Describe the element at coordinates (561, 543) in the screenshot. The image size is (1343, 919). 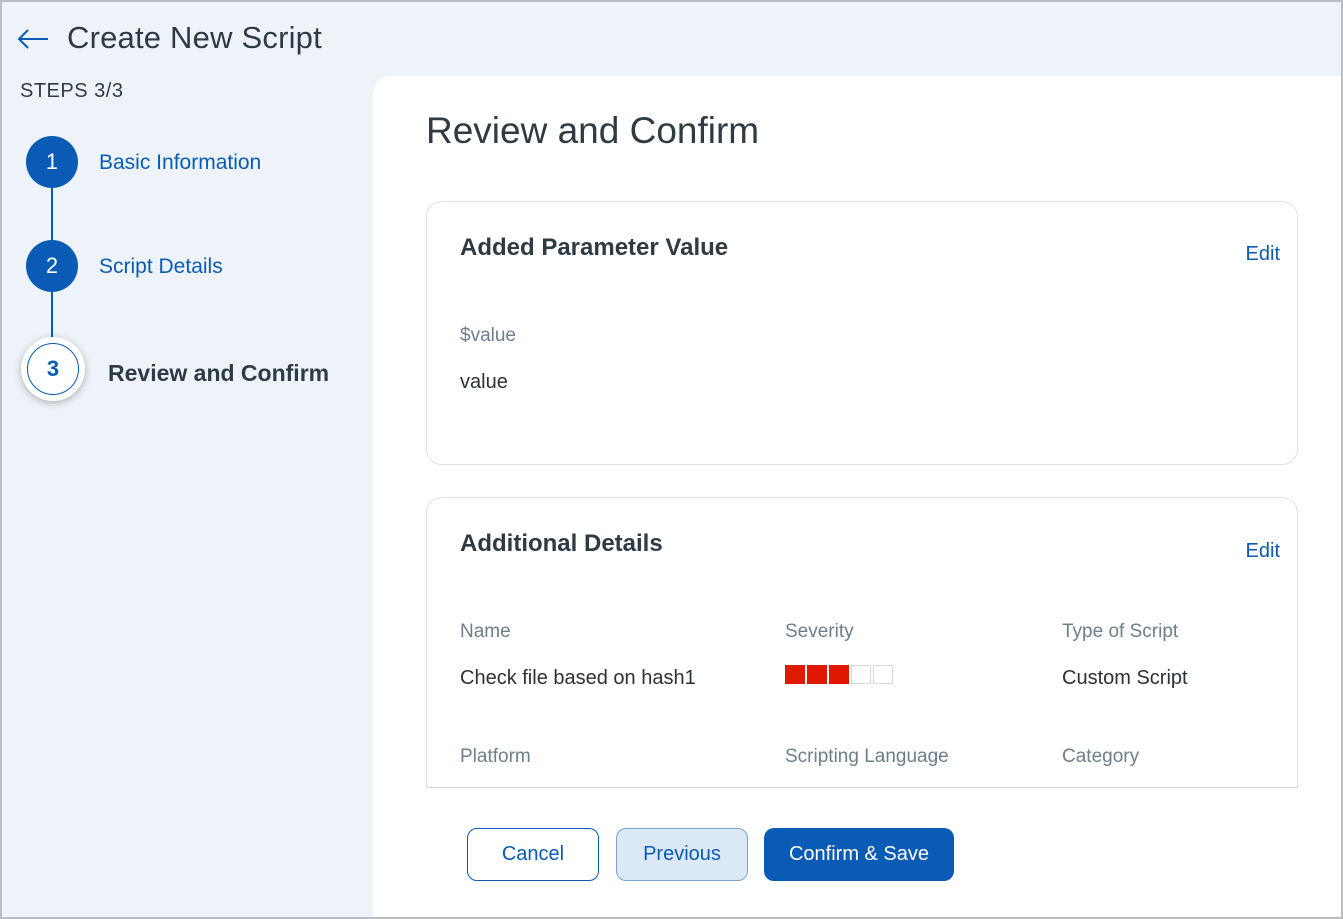
I see `details-card-title: Additional Details` at that location.